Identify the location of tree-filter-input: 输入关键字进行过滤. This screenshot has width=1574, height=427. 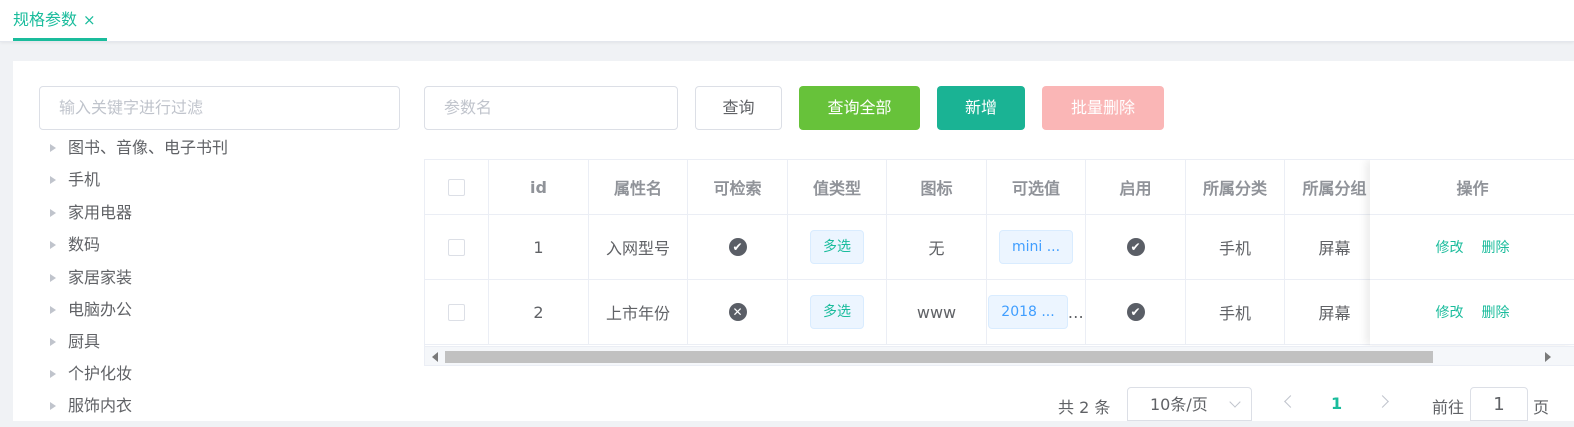
(219, 108).